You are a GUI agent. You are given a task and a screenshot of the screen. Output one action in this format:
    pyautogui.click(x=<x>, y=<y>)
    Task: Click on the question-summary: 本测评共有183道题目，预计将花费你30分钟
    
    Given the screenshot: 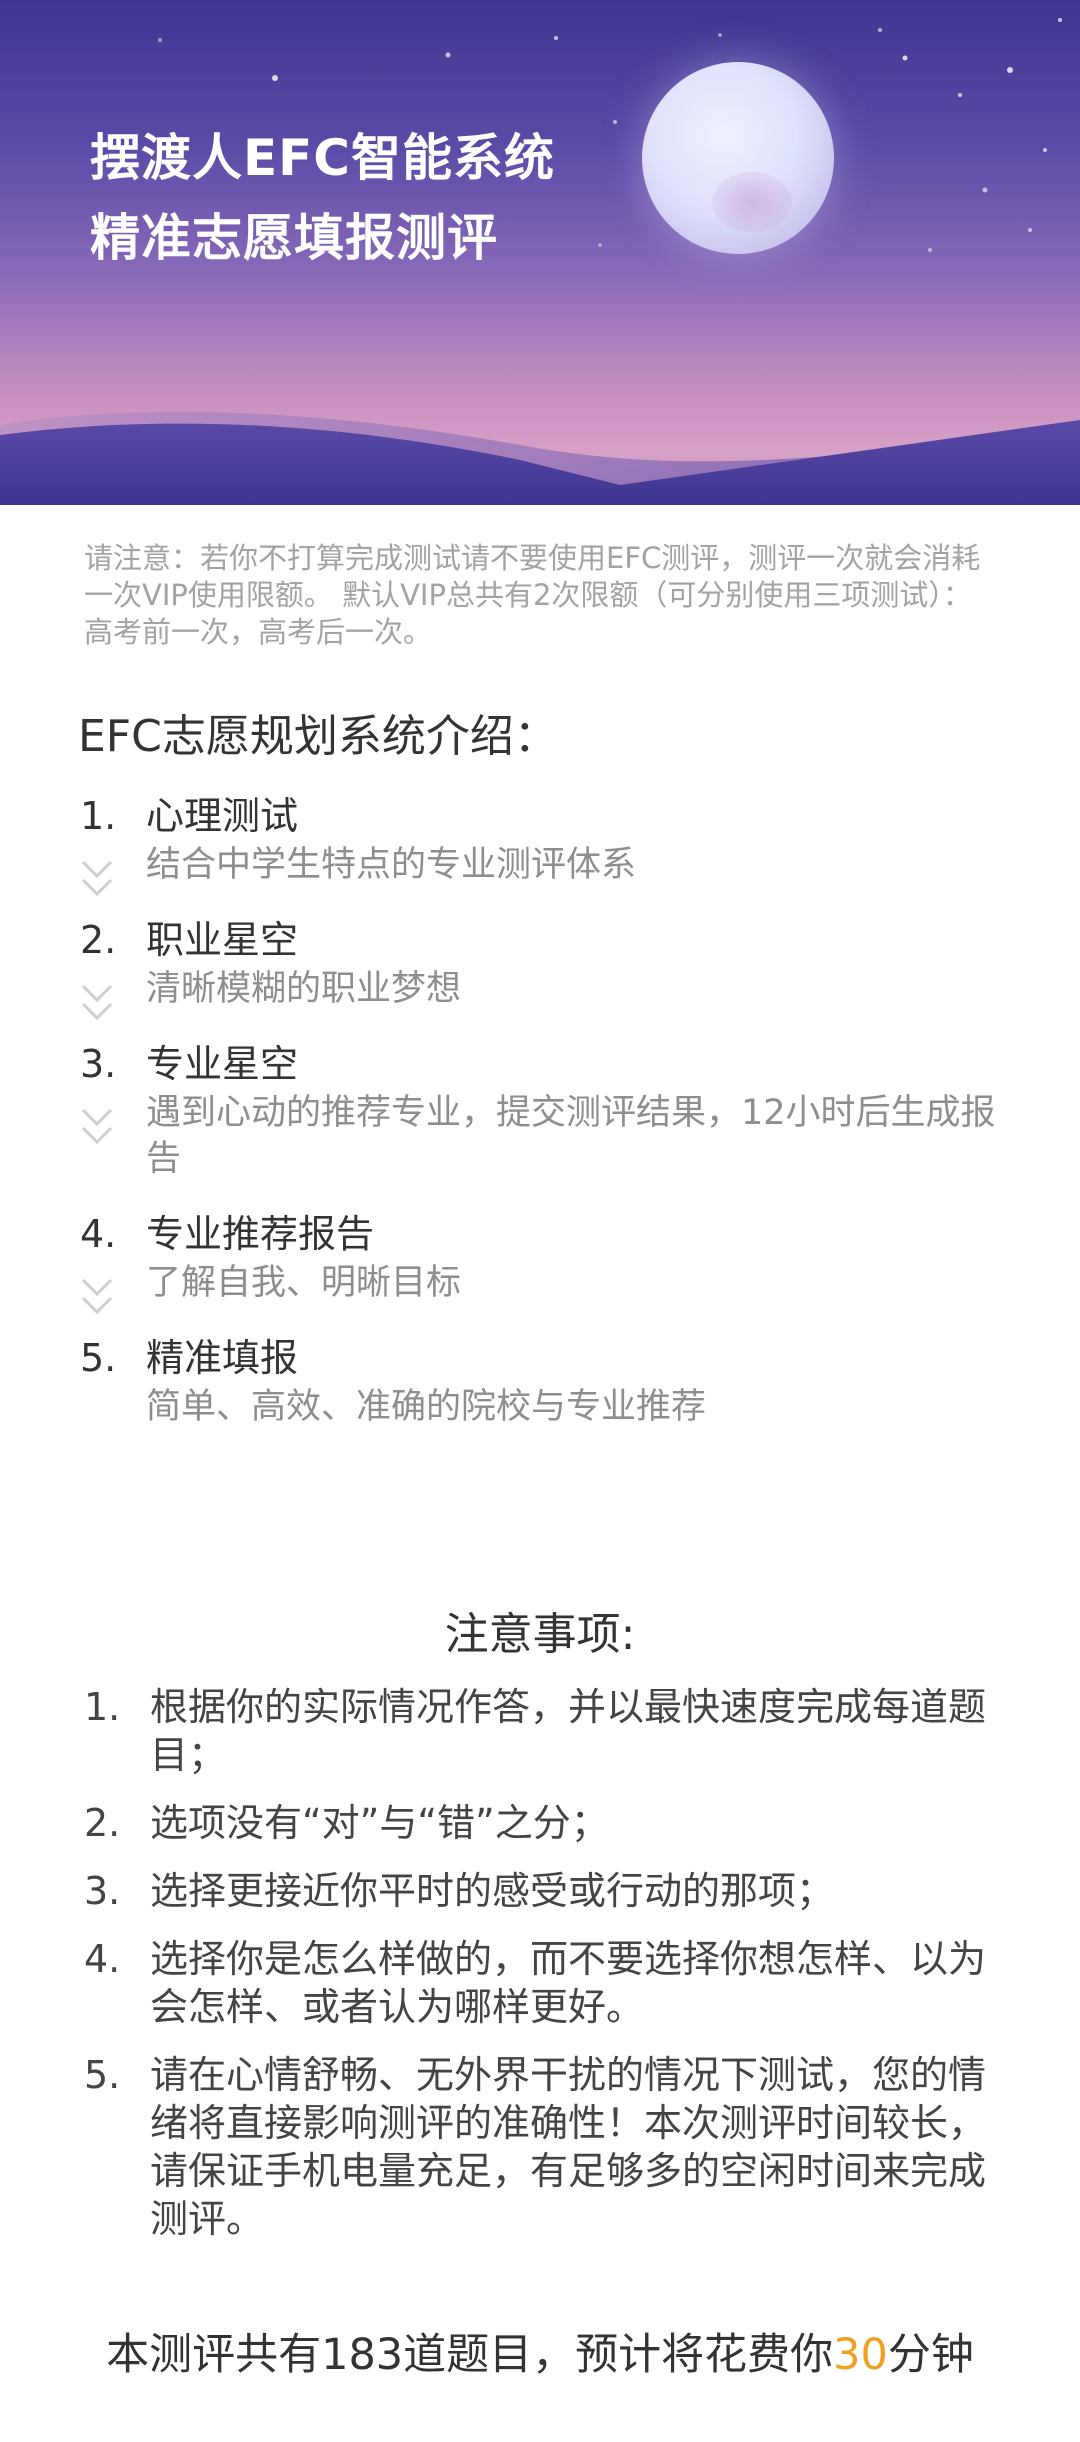 What is the action you would take?
    pyautogui.click(x=540, y=2351)
    